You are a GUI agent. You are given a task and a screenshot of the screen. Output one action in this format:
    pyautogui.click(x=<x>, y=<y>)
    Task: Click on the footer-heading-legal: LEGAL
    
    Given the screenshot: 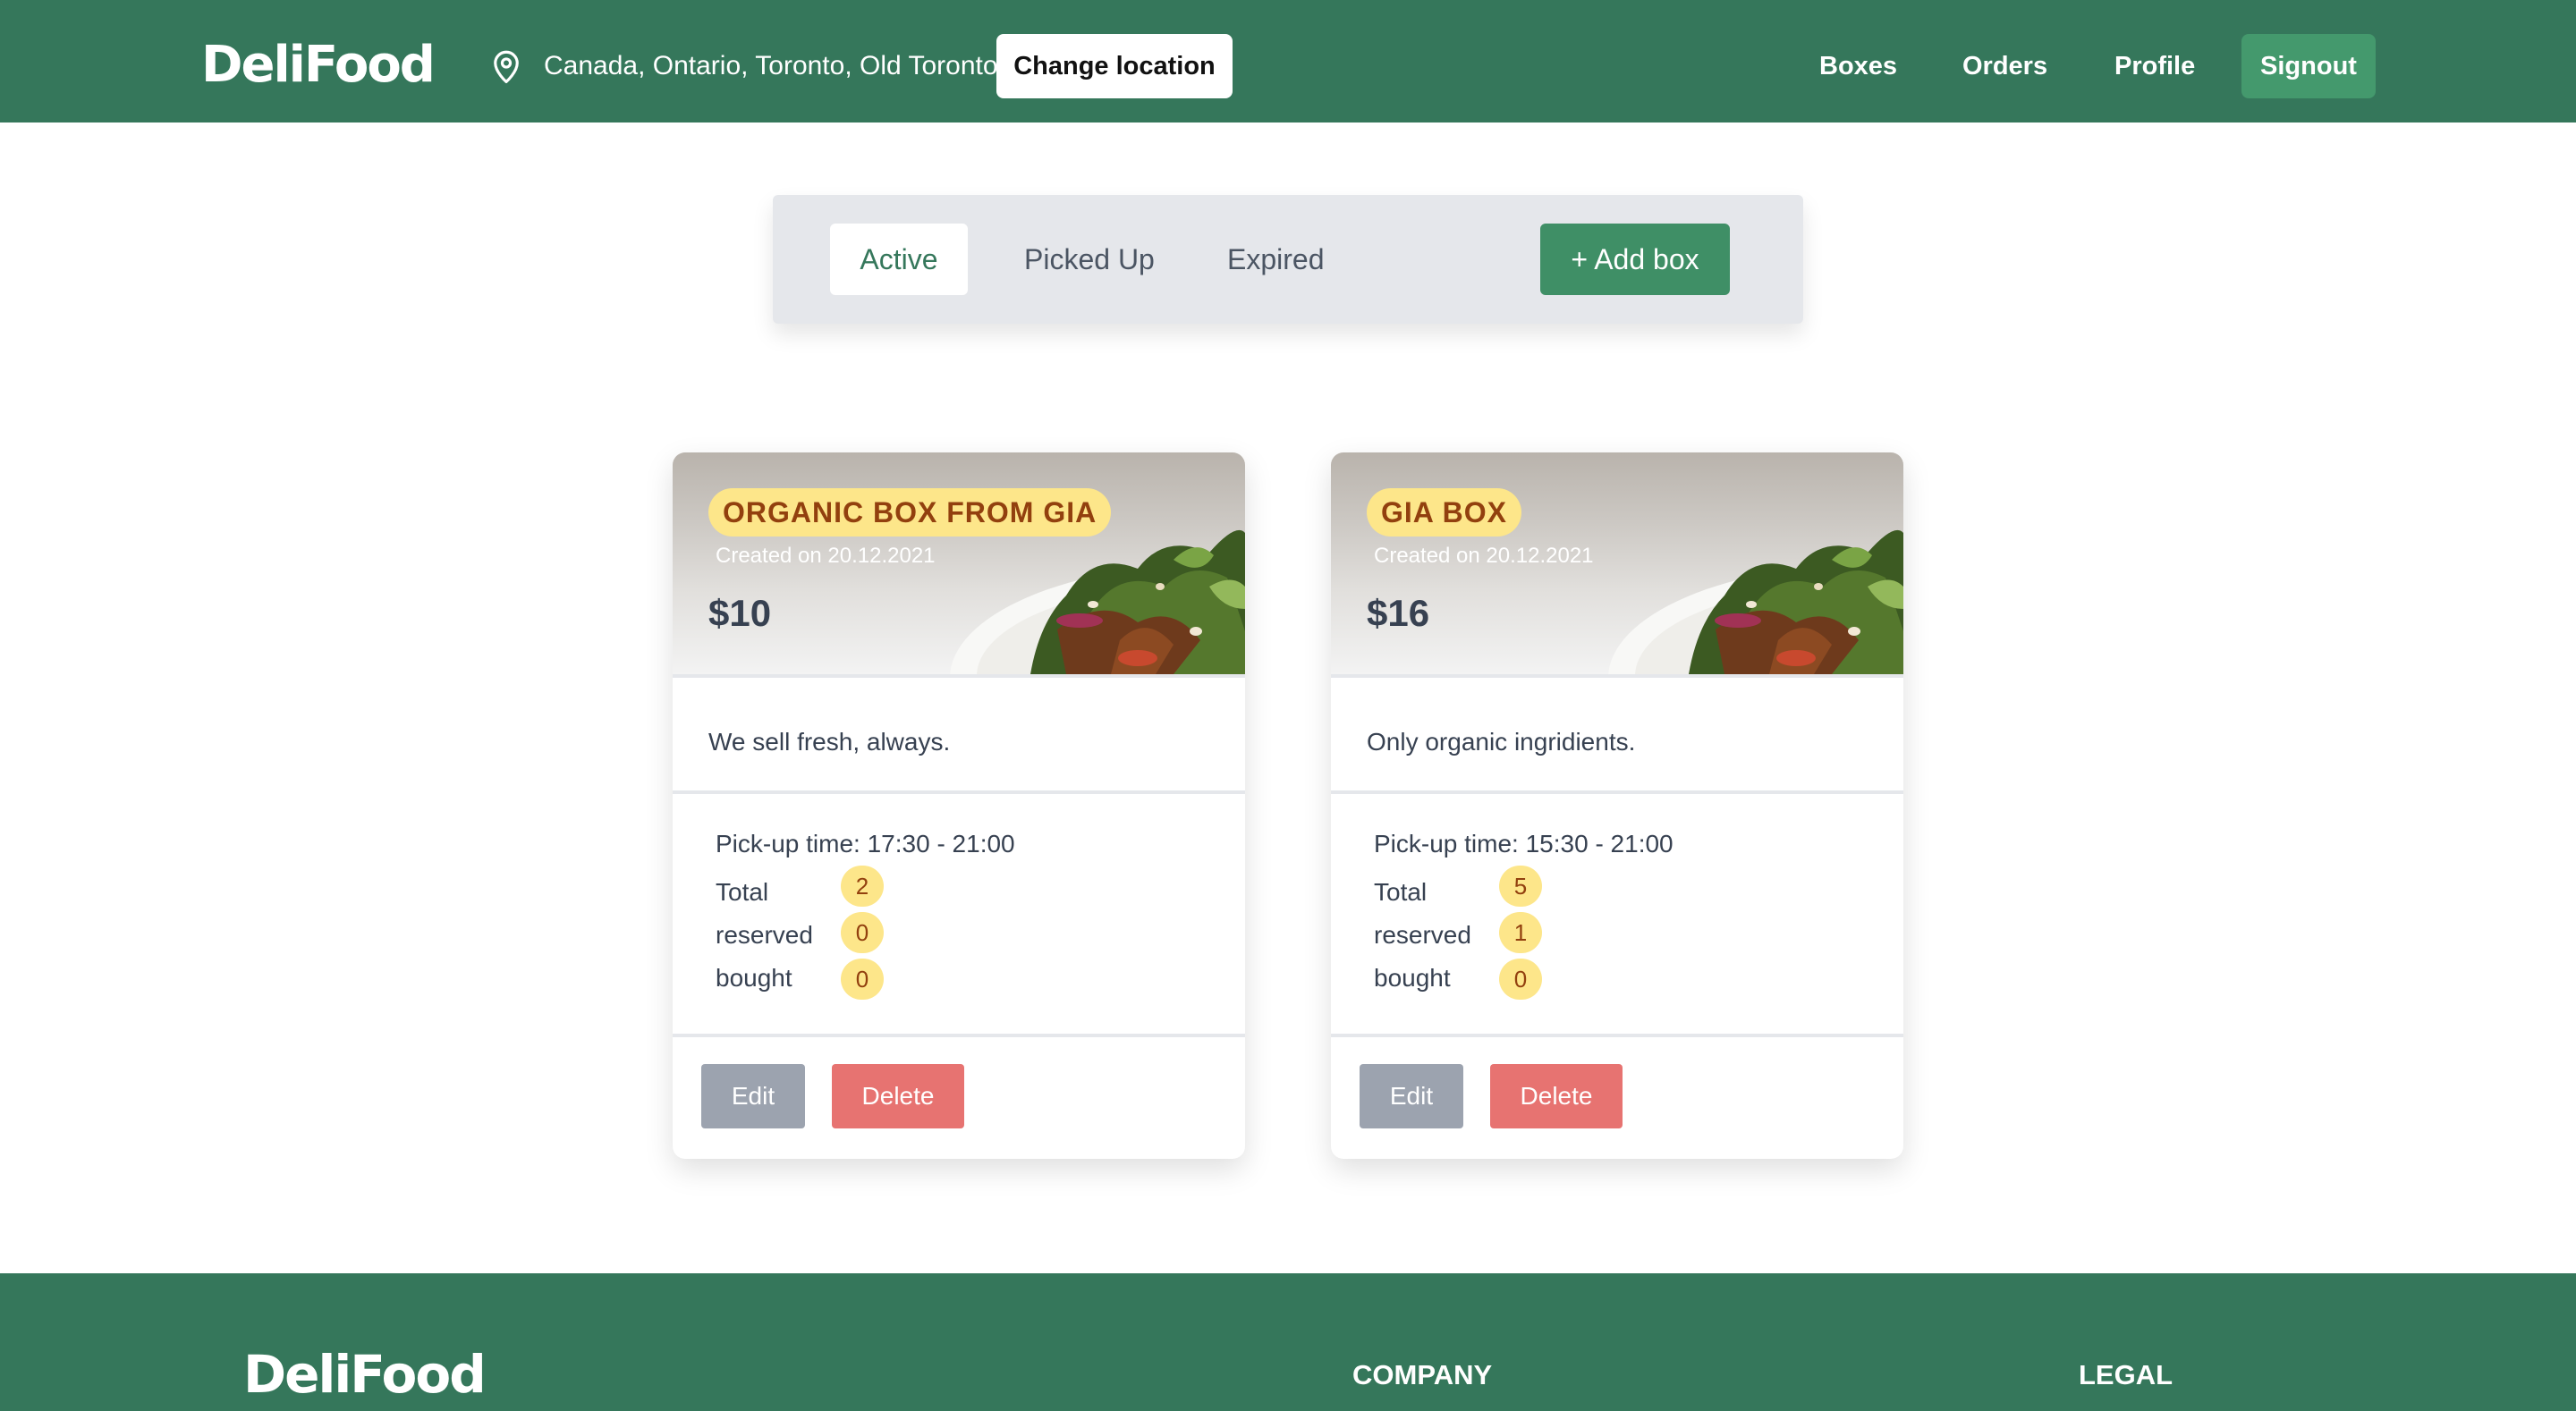 What is the action you would take?
    pyautogui.click(x=2126, y=1374)
    